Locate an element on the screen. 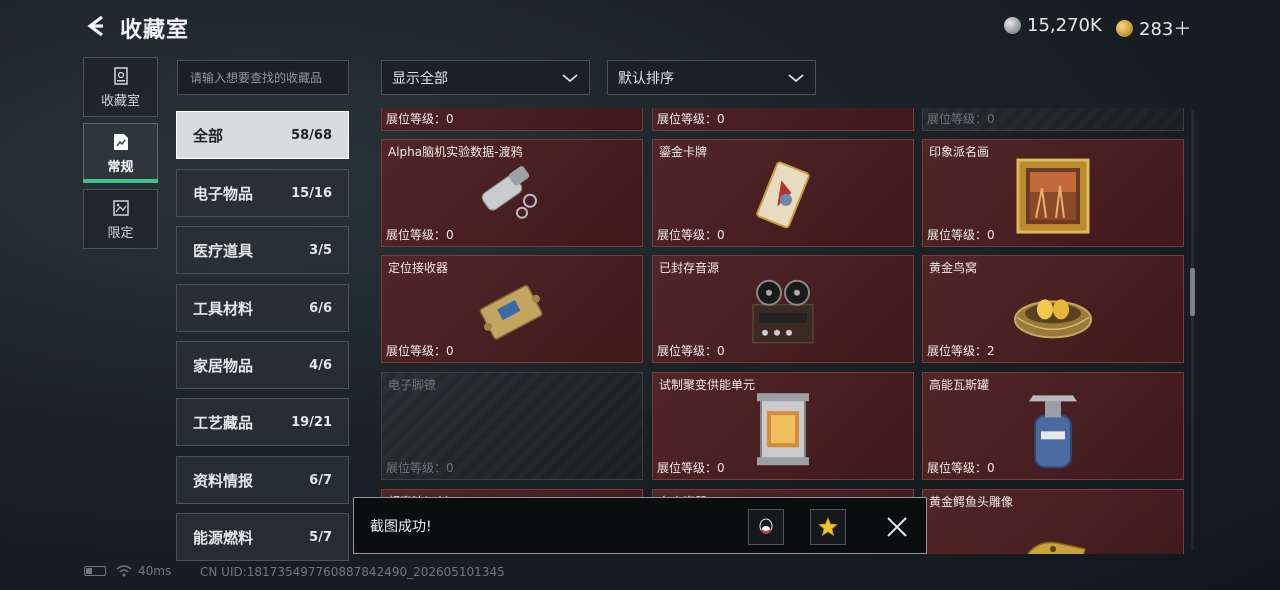 The height and width of the screenshot is (590, 1280). wifi-icon is located at coordinates (124, 571).